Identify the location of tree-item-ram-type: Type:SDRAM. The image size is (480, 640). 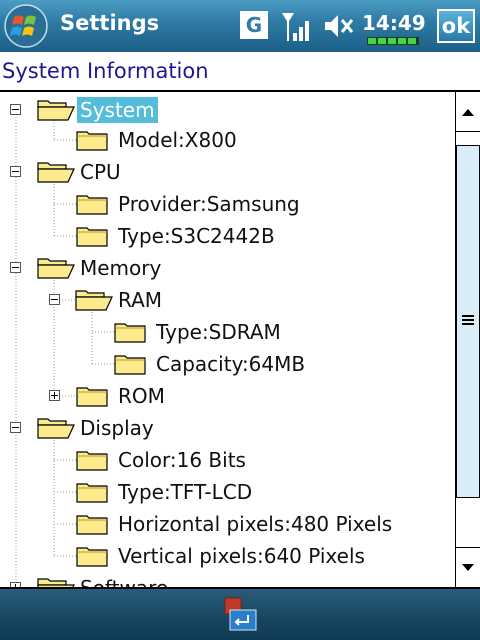
(226, 332).